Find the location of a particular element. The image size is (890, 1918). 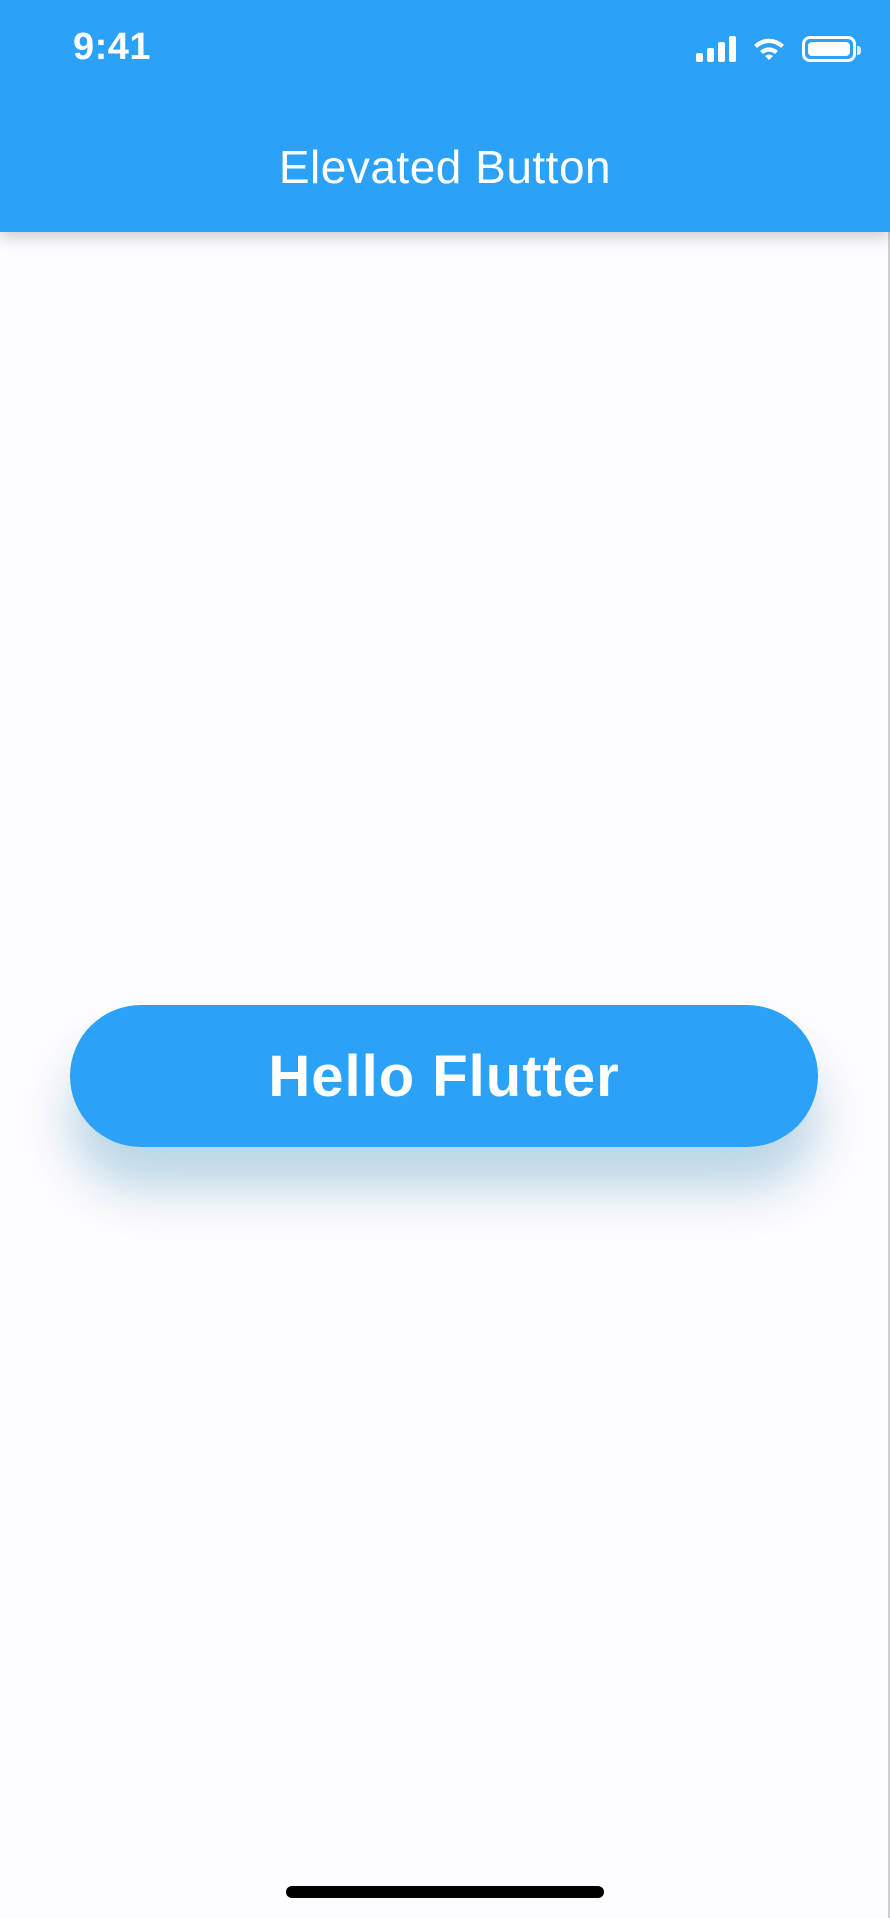

status-time: 9:41 is located at coordinates (112, 47).